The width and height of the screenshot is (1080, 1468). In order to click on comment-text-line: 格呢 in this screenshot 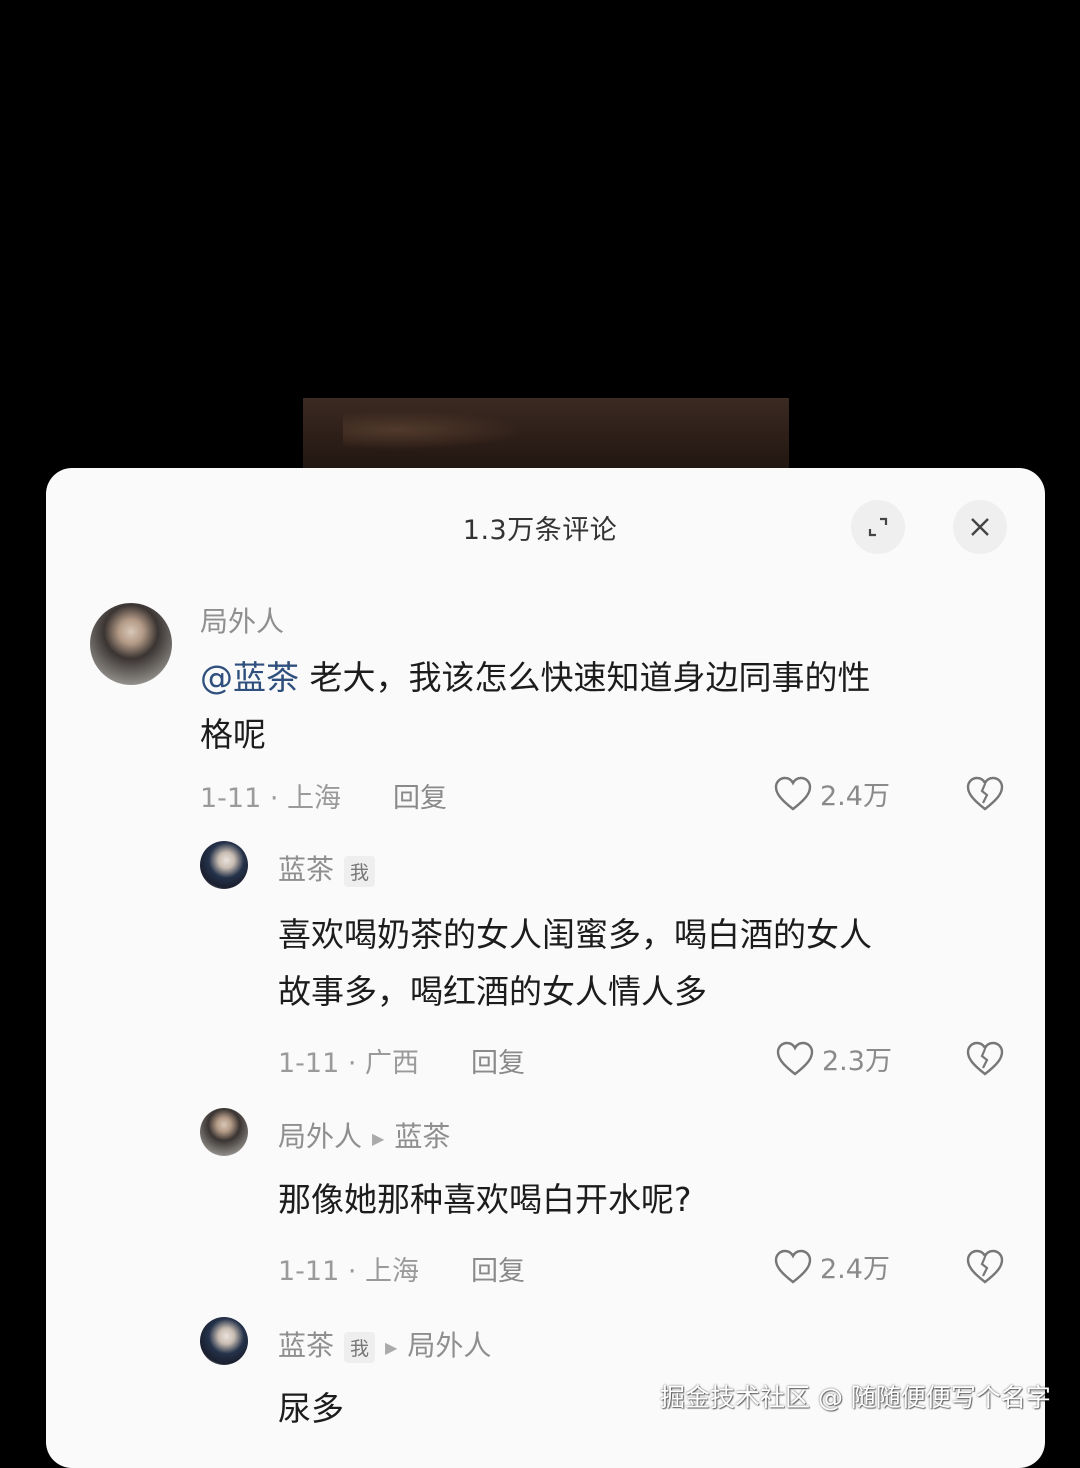, I will do `click(233, 734)`.